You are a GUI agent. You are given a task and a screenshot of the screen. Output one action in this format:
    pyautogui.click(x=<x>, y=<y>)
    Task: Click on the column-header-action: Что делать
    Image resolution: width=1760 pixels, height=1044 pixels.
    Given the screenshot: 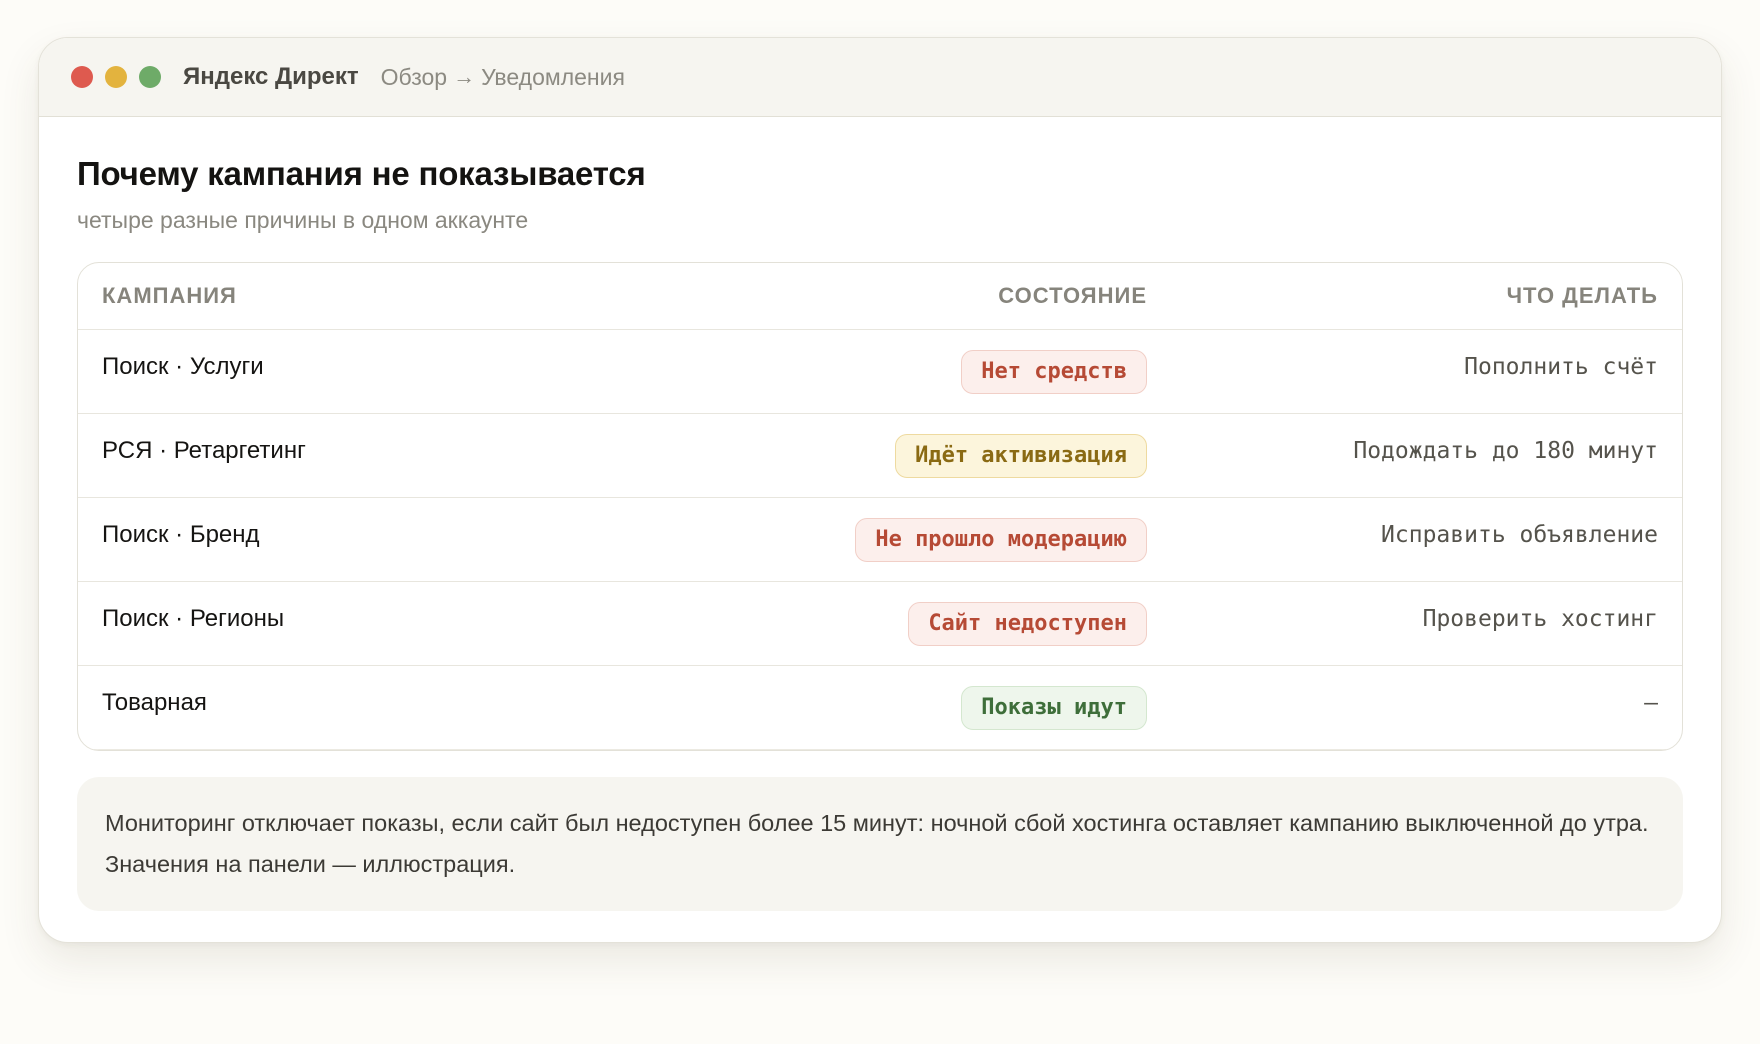 What is the action you would take?
    pyautogui.click(x=1414, y=296)
    